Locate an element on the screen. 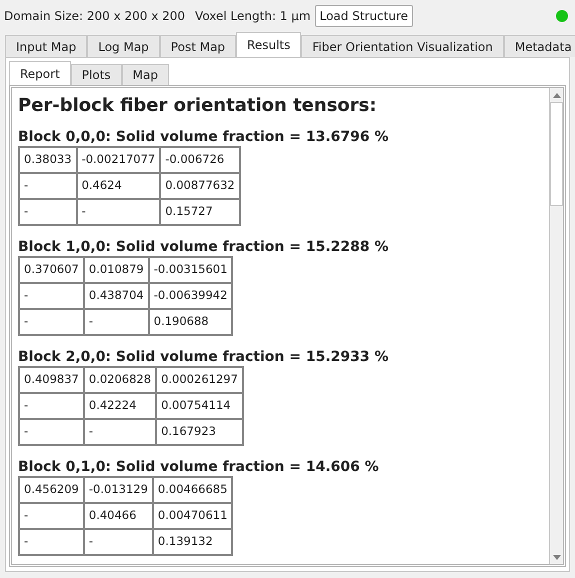  table-cell: 0.40466 is located at coordinates (118, 516).